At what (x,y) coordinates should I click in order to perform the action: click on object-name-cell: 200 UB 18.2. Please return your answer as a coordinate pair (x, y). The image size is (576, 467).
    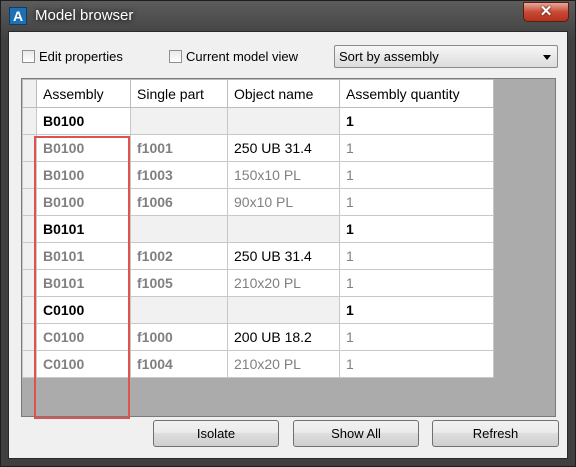
    Looking at the image, I should click on (283, 337).